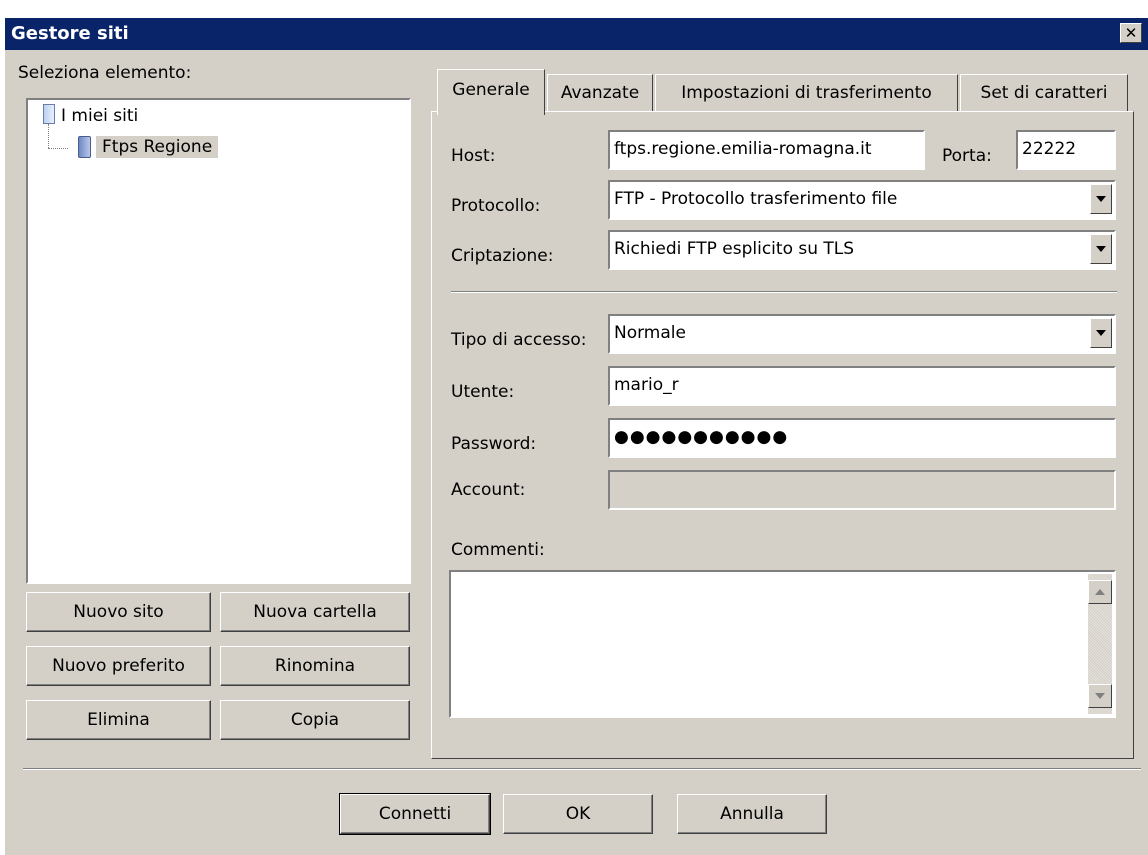 This screenshot has height=855, width=1148. I want to click on screenshot-top-strip, so click(574, 9).